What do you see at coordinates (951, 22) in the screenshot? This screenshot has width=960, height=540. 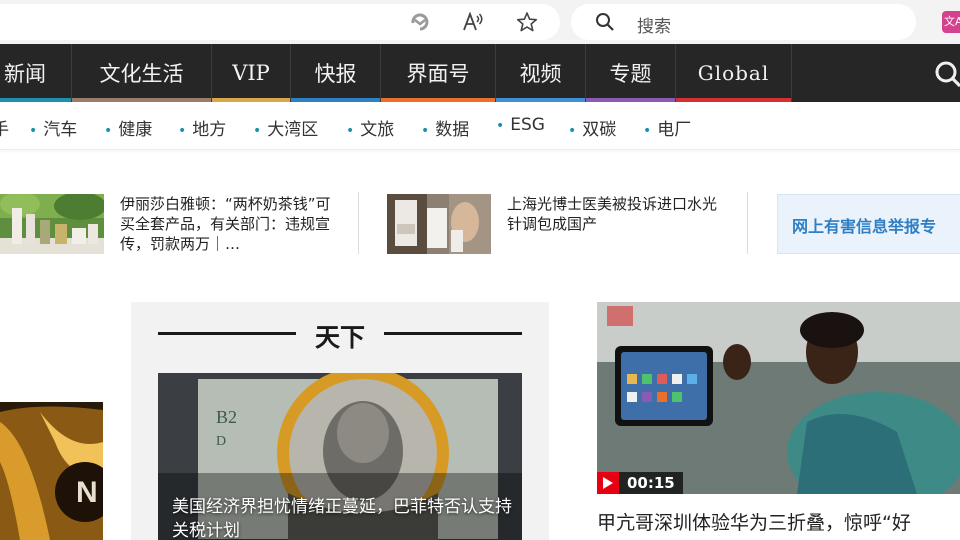 I see `translate-extension-icon: 文A` at bounding box center [951, 22].